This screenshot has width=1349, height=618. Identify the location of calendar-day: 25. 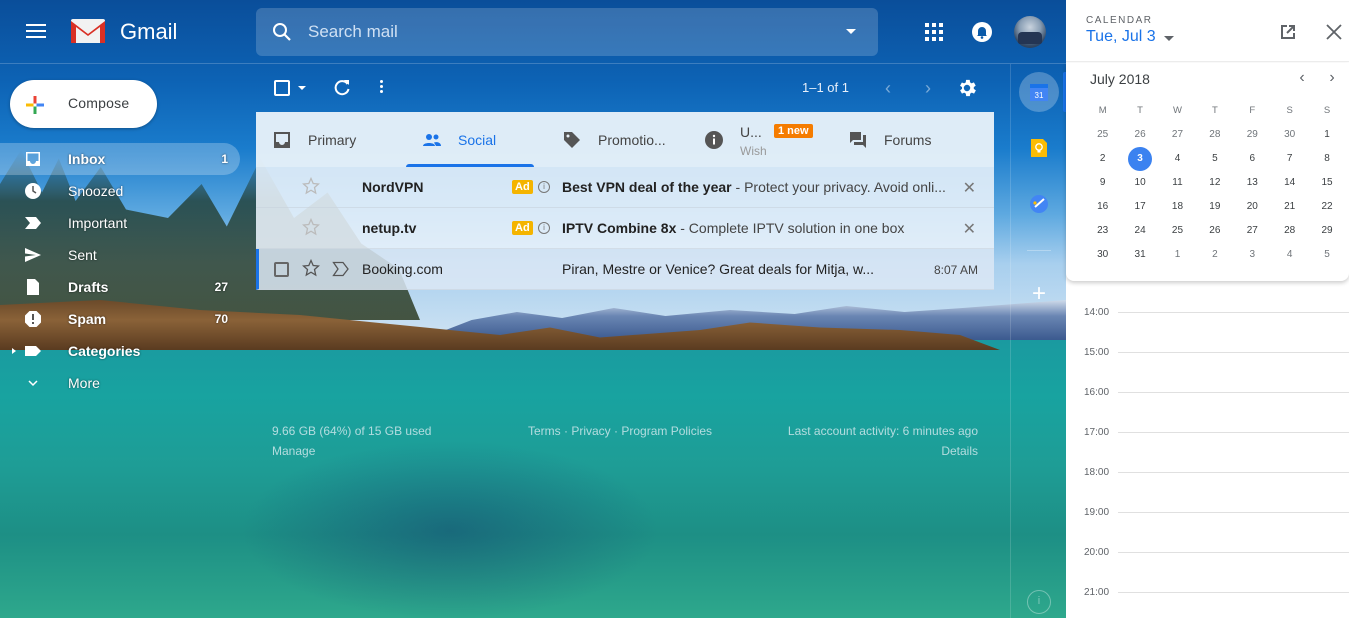
(1177, 231).